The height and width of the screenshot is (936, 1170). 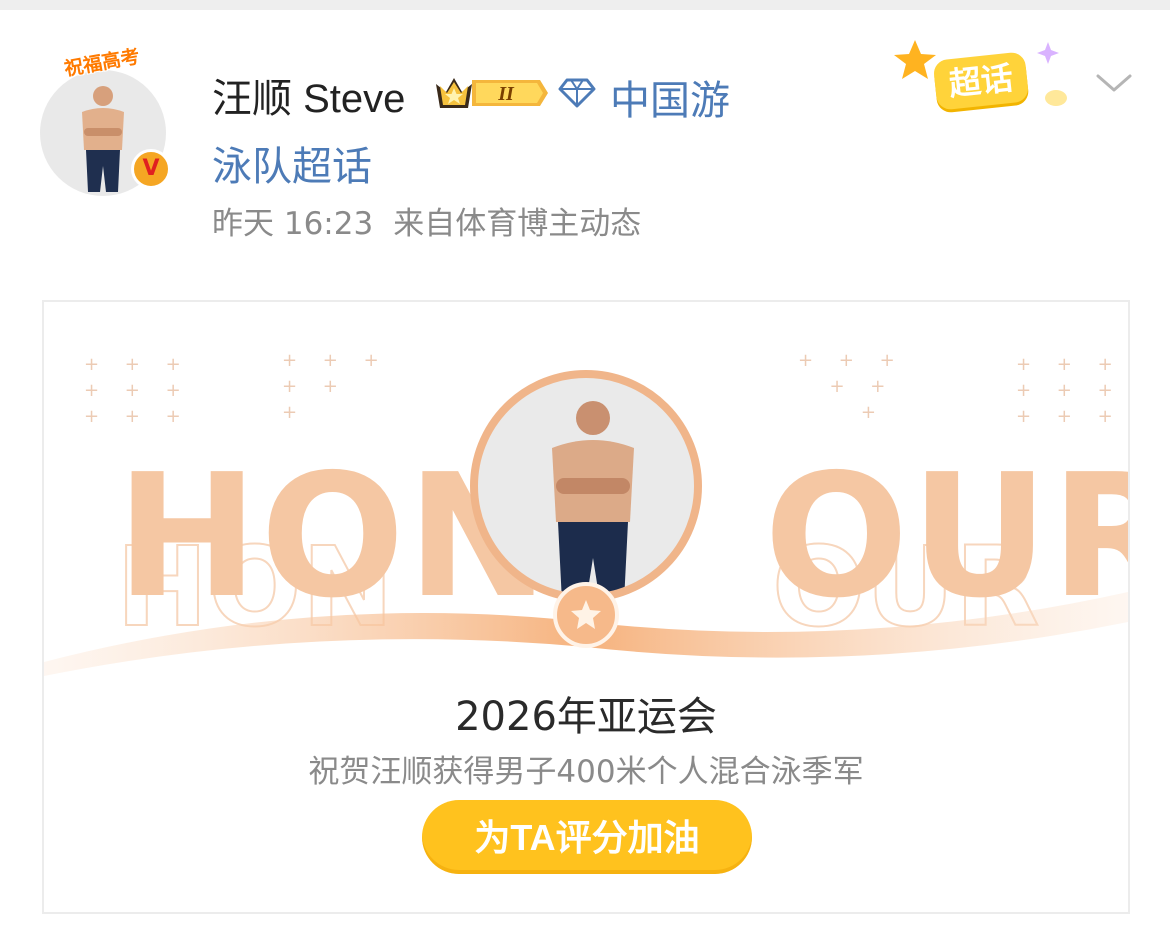 I want to click on chevron-down-icon, so click(x=1114, y=83).